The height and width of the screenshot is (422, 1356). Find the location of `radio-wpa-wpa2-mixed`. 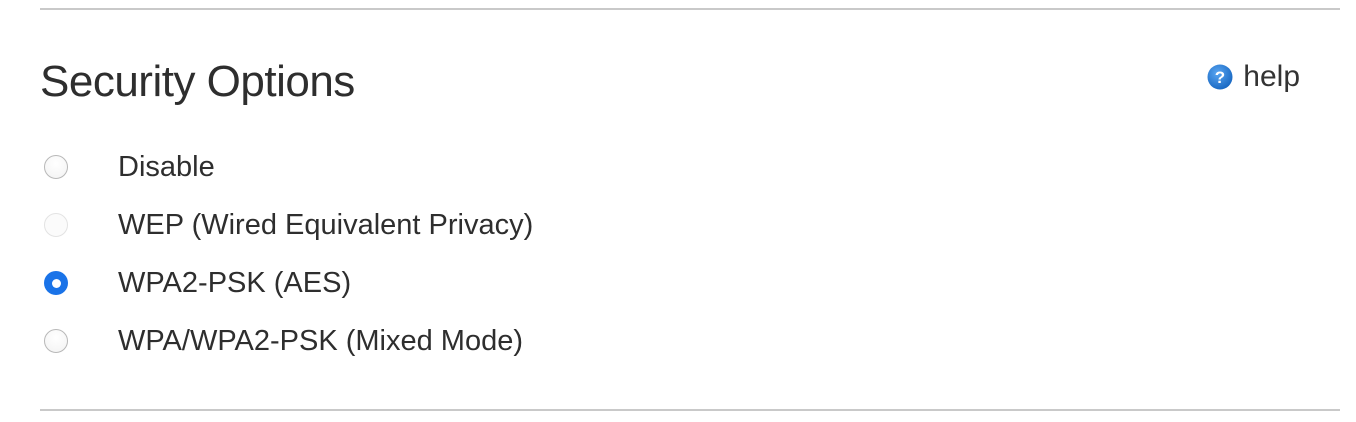

radio-wpa-wpa2-mixed is located at coordinates (56, 341).